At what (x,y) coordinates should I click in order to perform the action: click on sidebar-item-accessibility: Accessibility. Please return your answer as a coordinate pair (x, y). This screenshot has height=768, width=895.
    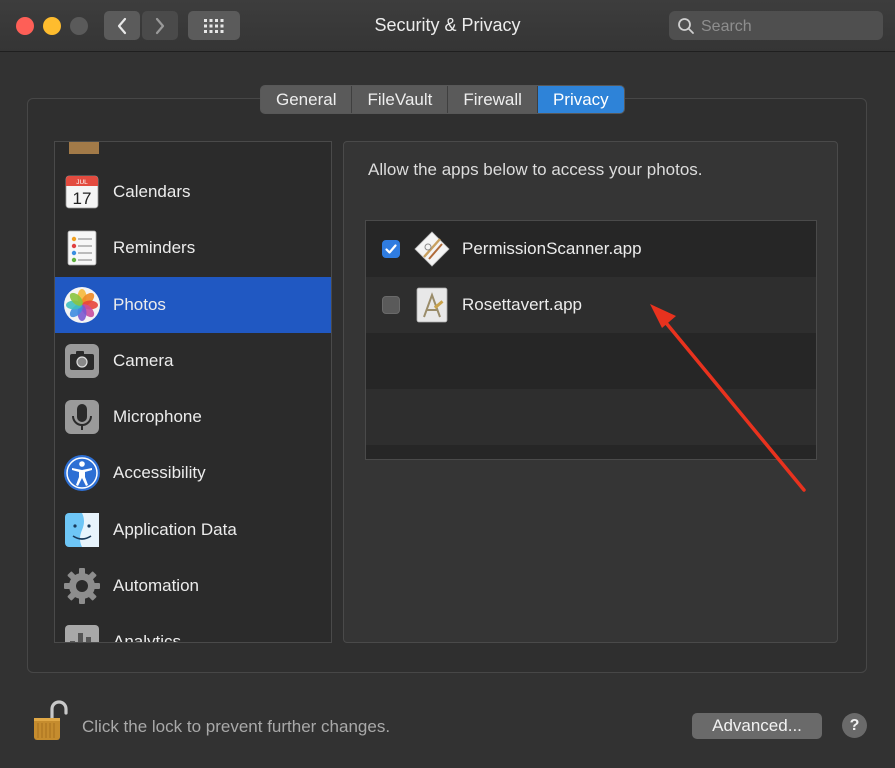
    Looking at the image, I should click on (193, 473).